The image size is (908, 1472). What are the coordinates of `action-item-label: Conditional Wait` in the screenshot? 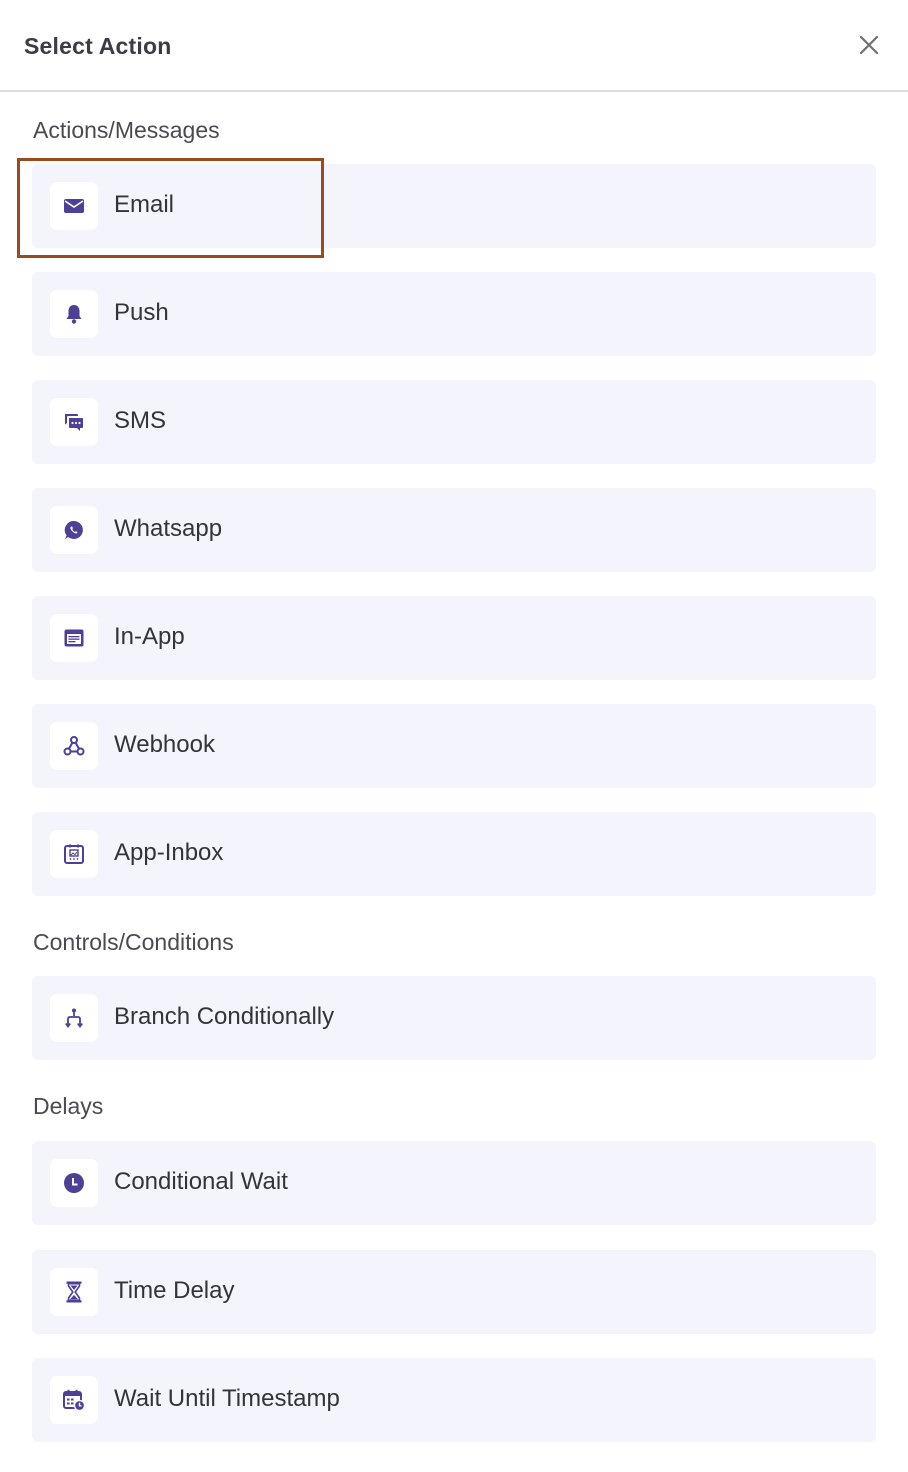 It's located at (201, 1181).